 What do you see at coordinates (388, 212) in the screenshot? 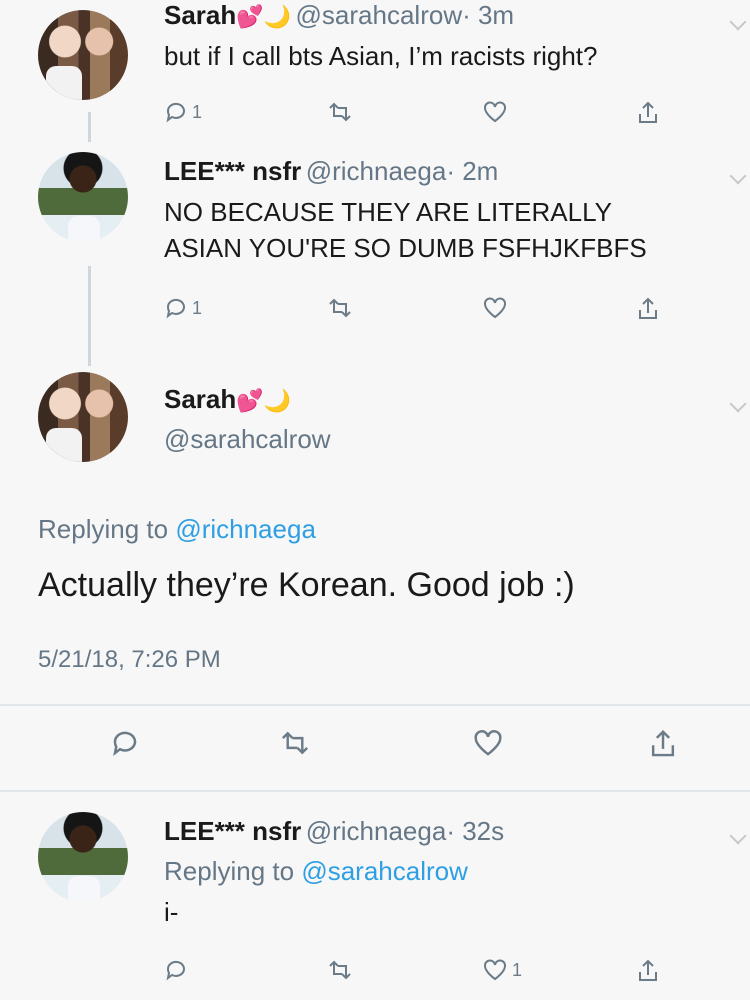
I see `tweet-text-line: NO BECAUSE THEY ARE LITERALLY` at bounding box center [388, 212].